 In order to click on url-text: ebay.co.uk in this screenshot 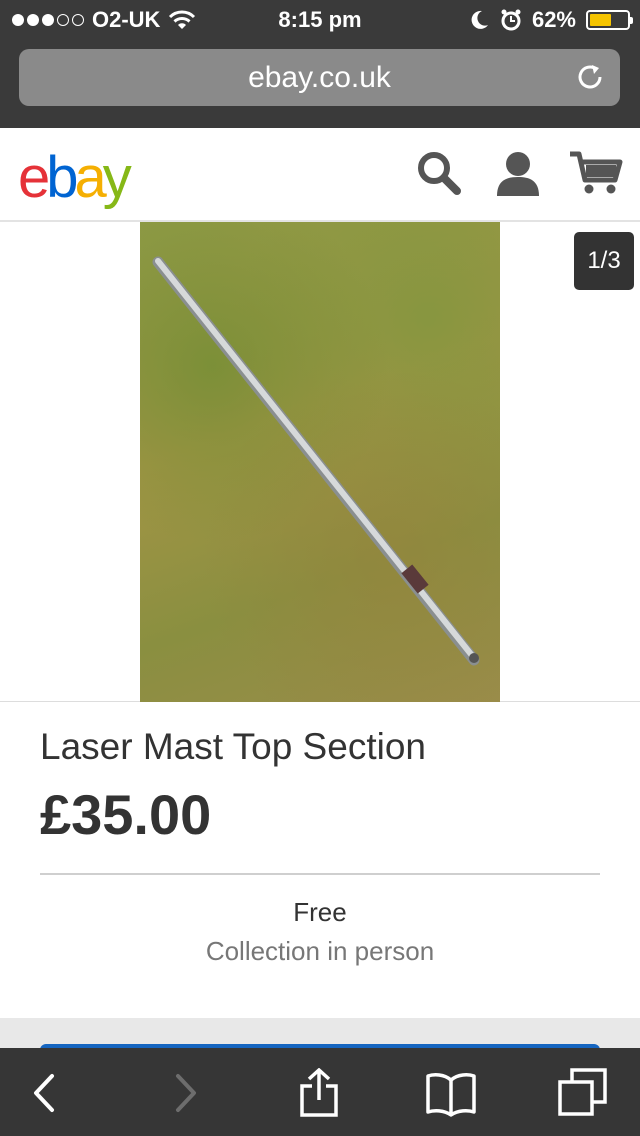, I will do `click(319, 77)`.